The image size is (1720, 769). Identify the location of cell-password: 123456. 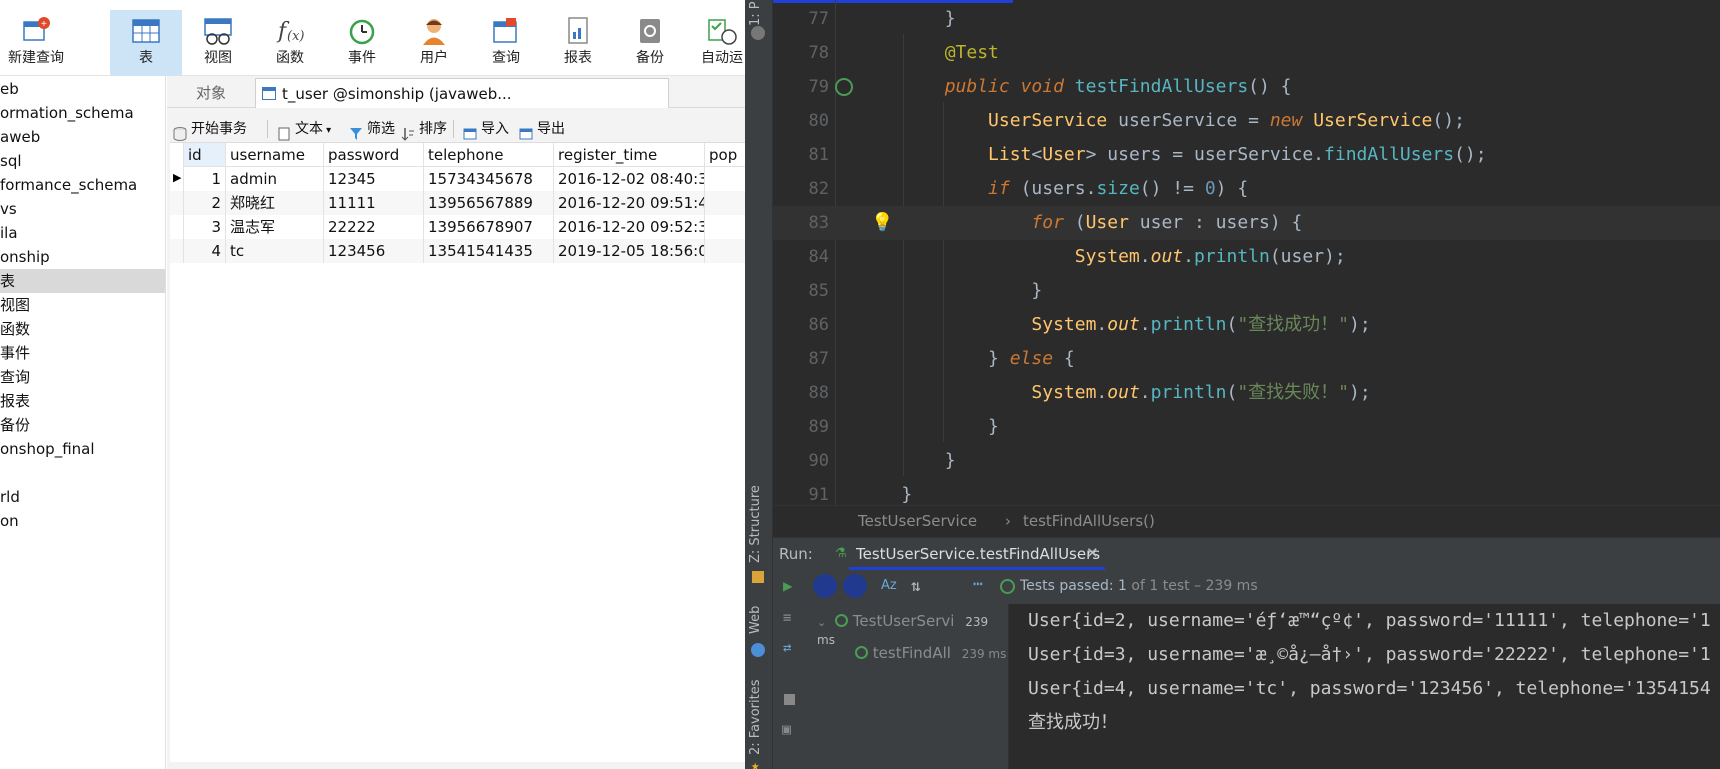
(374, 251).